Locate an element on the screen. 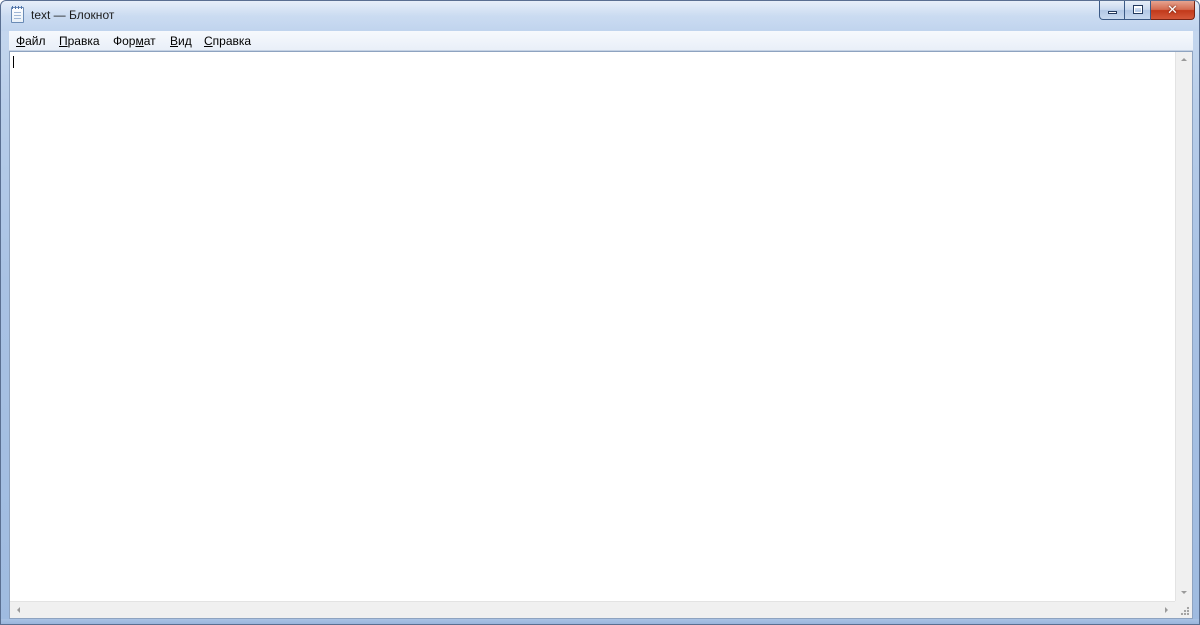  menu-edit: Правка is located at coordinates (79, 41).